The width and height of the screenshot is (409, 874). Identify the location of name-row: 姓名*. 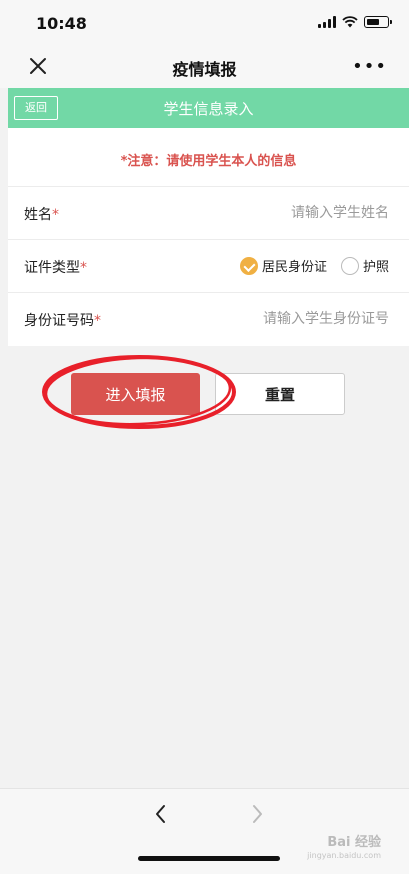
(208, 212).